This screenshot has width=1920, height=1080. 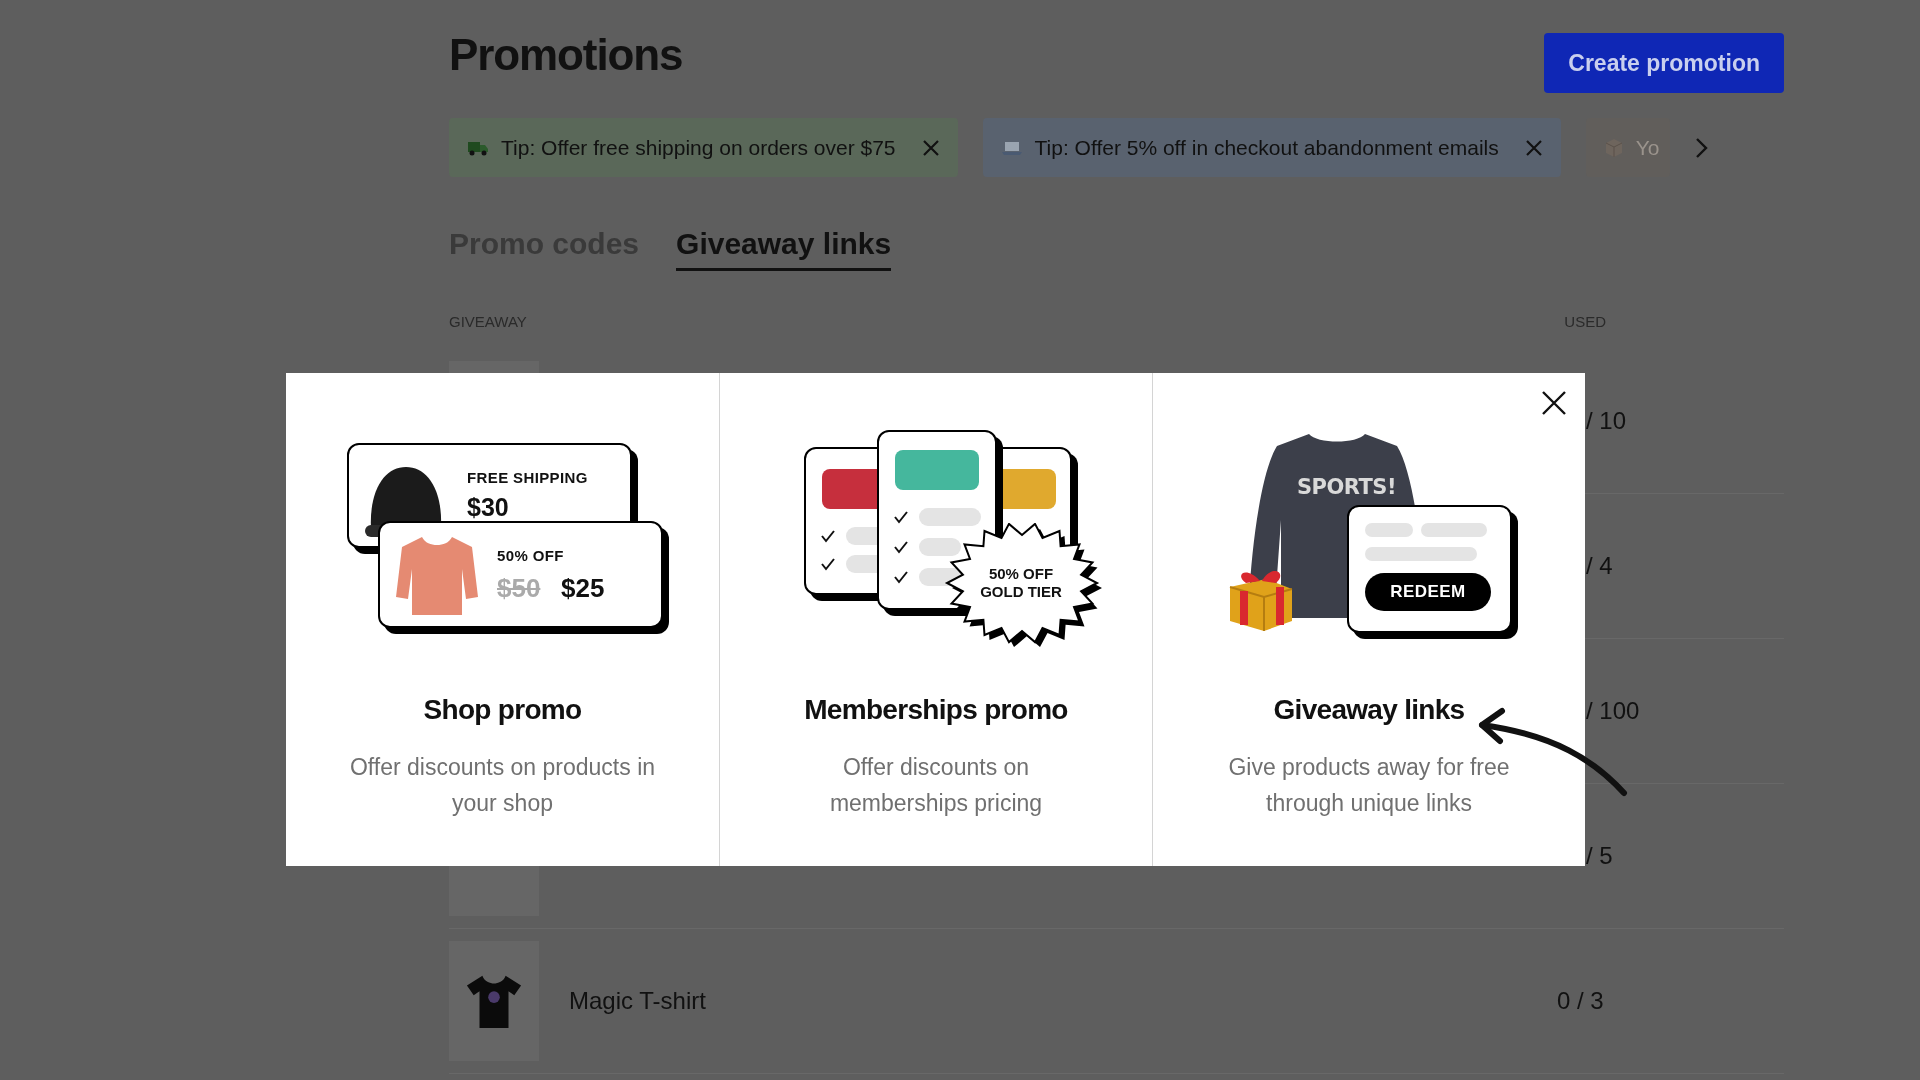 I want to click on page-title: Promotions, so click(x=566, y=55).